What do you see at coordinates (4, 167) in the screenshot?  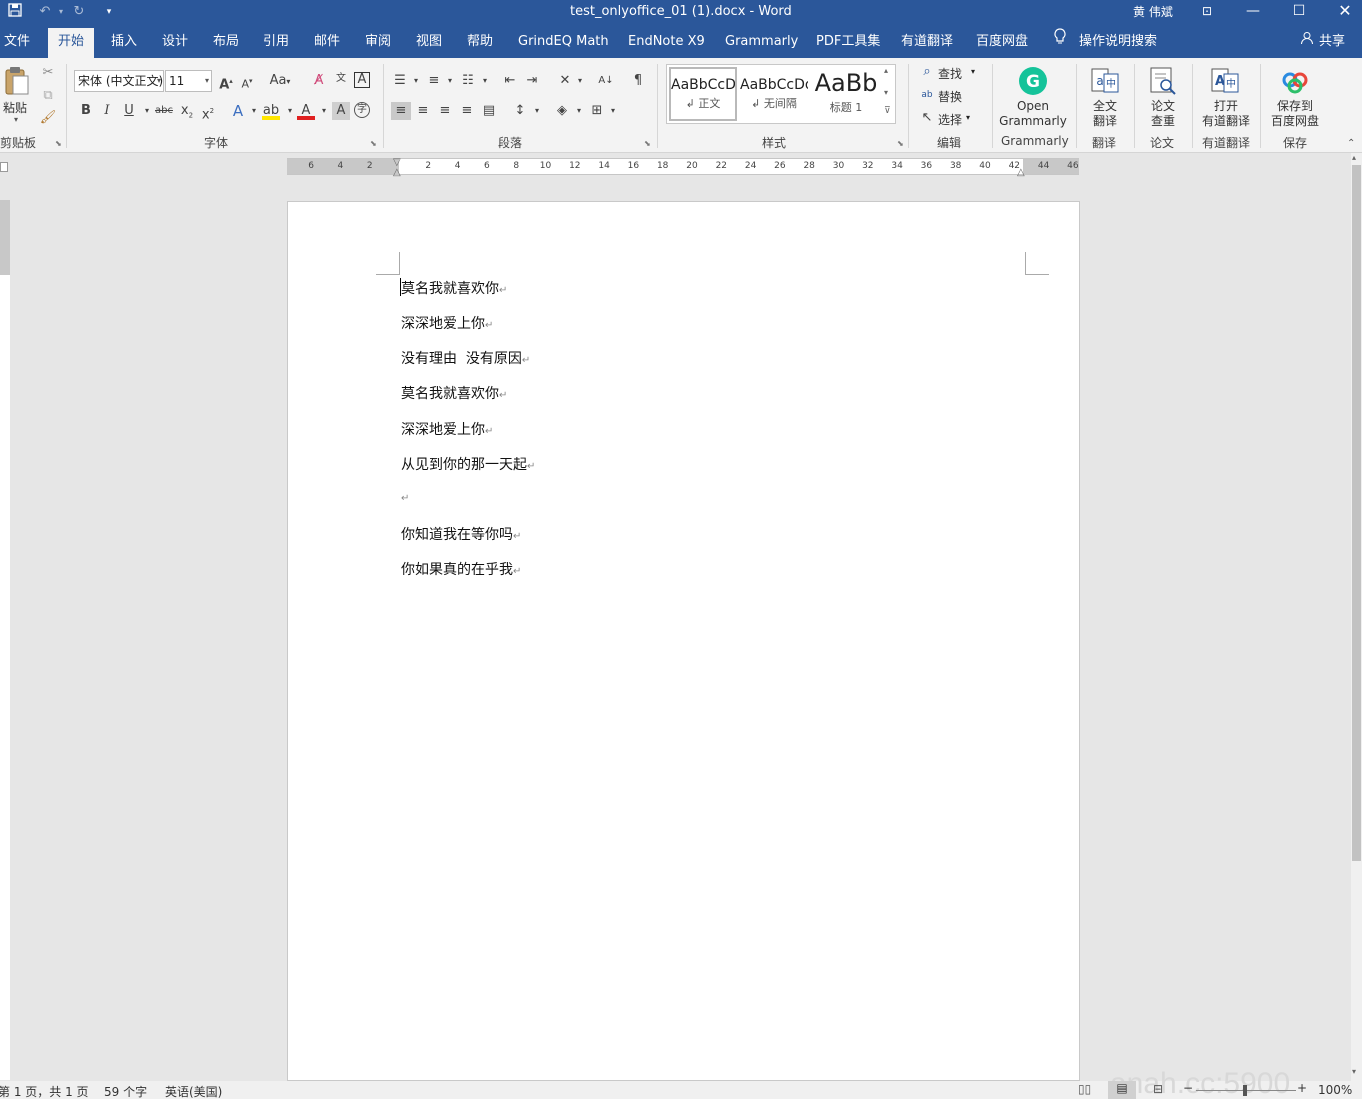 I see `tab-selector` at bounding box center [4, 167].